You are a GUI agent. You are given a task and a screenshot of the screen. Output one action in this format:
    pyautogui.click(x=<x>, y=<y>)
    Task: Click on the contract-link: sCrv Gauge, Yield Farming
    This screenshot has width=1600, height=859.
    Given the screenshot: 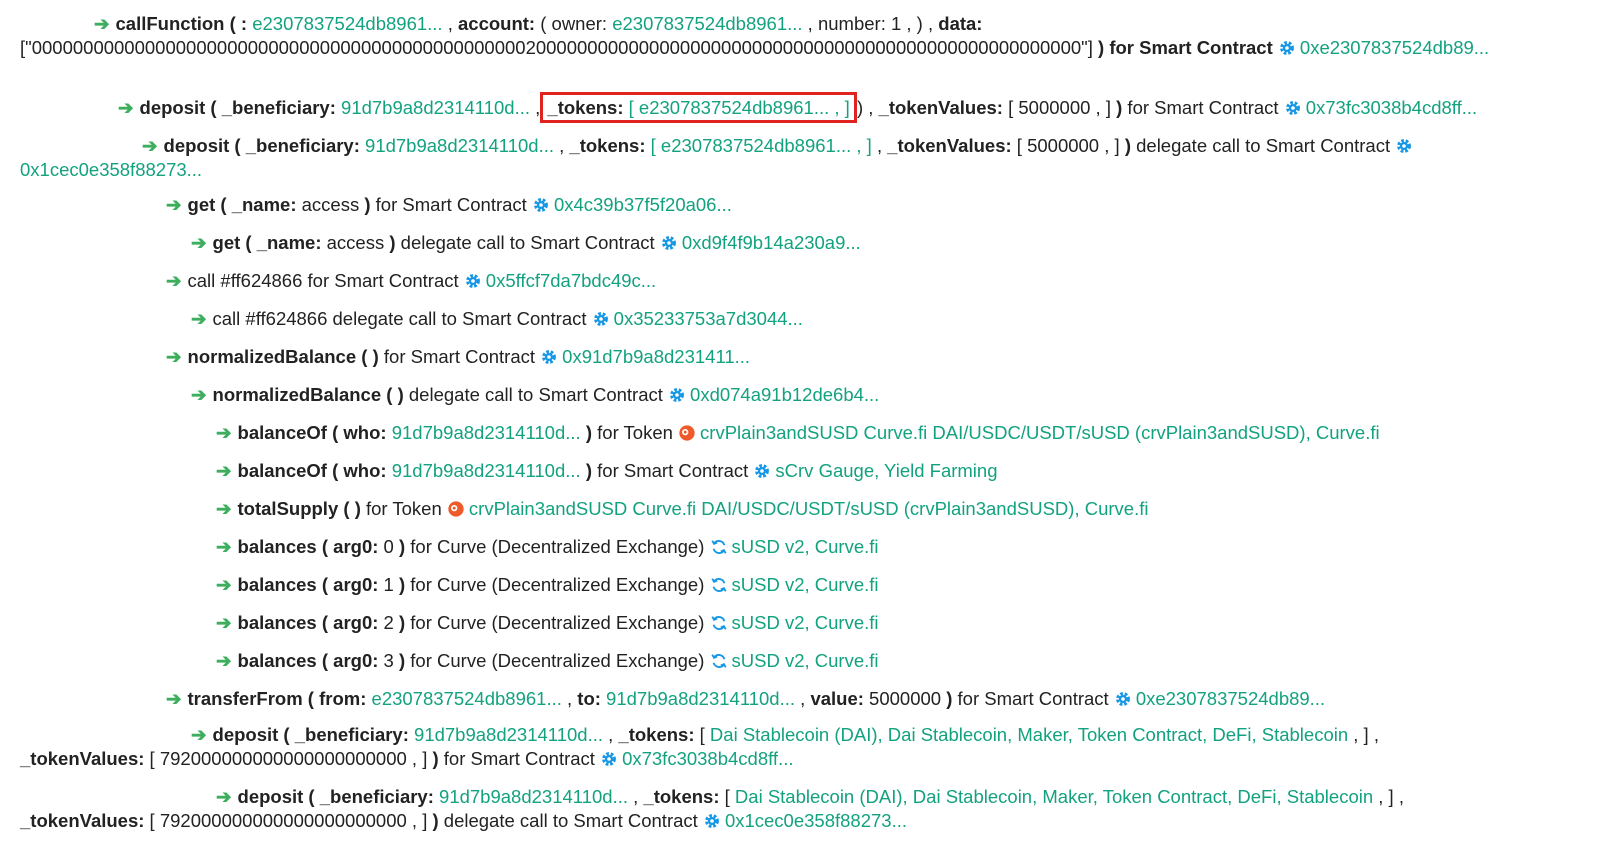 What is the action you would take?
    pyautogui.click(x=886, y=470)
    